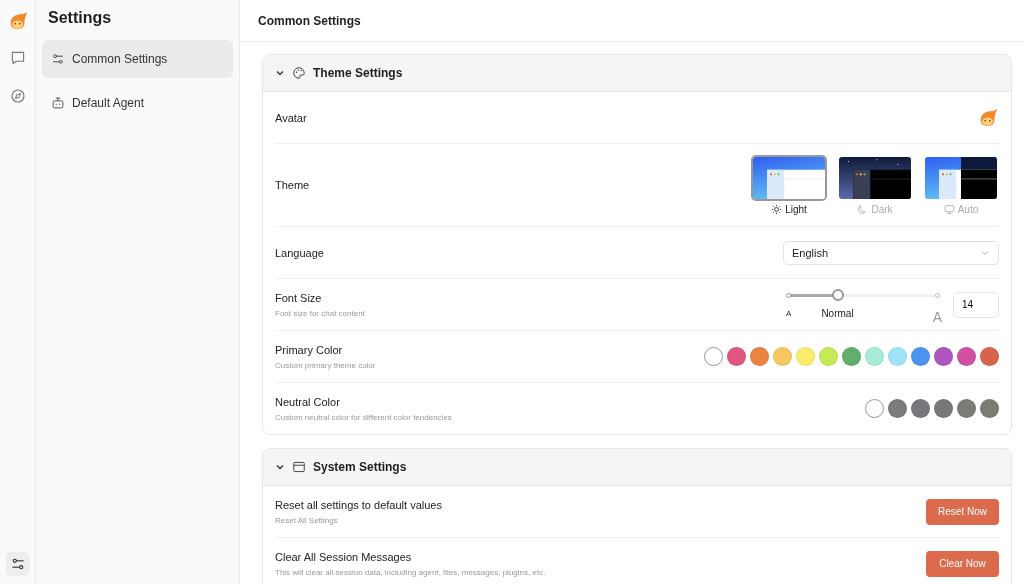 This screenshot has width=1024, height=584. Describe the element at coordinates (837, 313) in the screenshot. I see `mark-label: Normal` at that location.